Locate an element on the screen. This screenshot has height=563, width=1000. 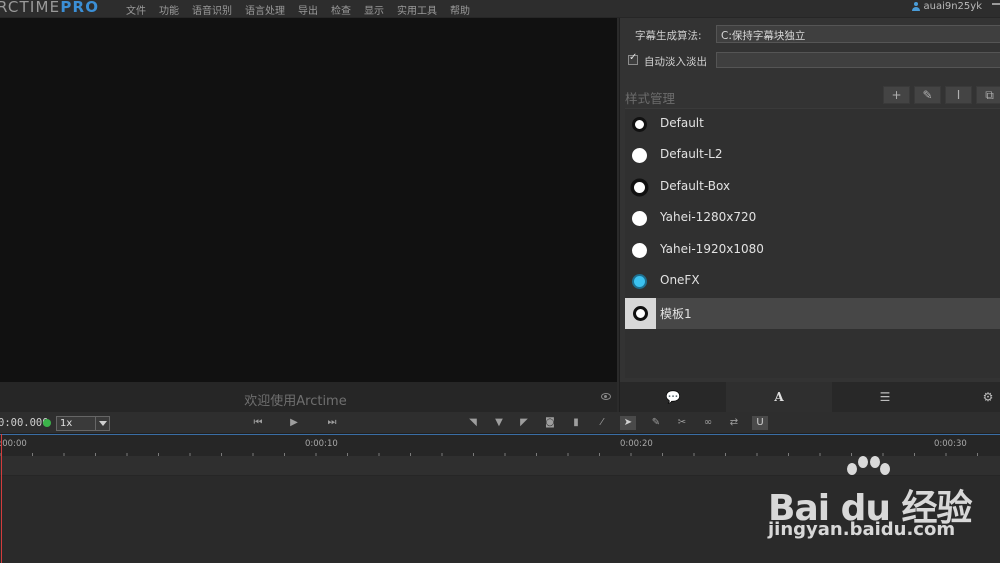
fade-label: 自动淡入淡出 is located at coordinates (675, 62).